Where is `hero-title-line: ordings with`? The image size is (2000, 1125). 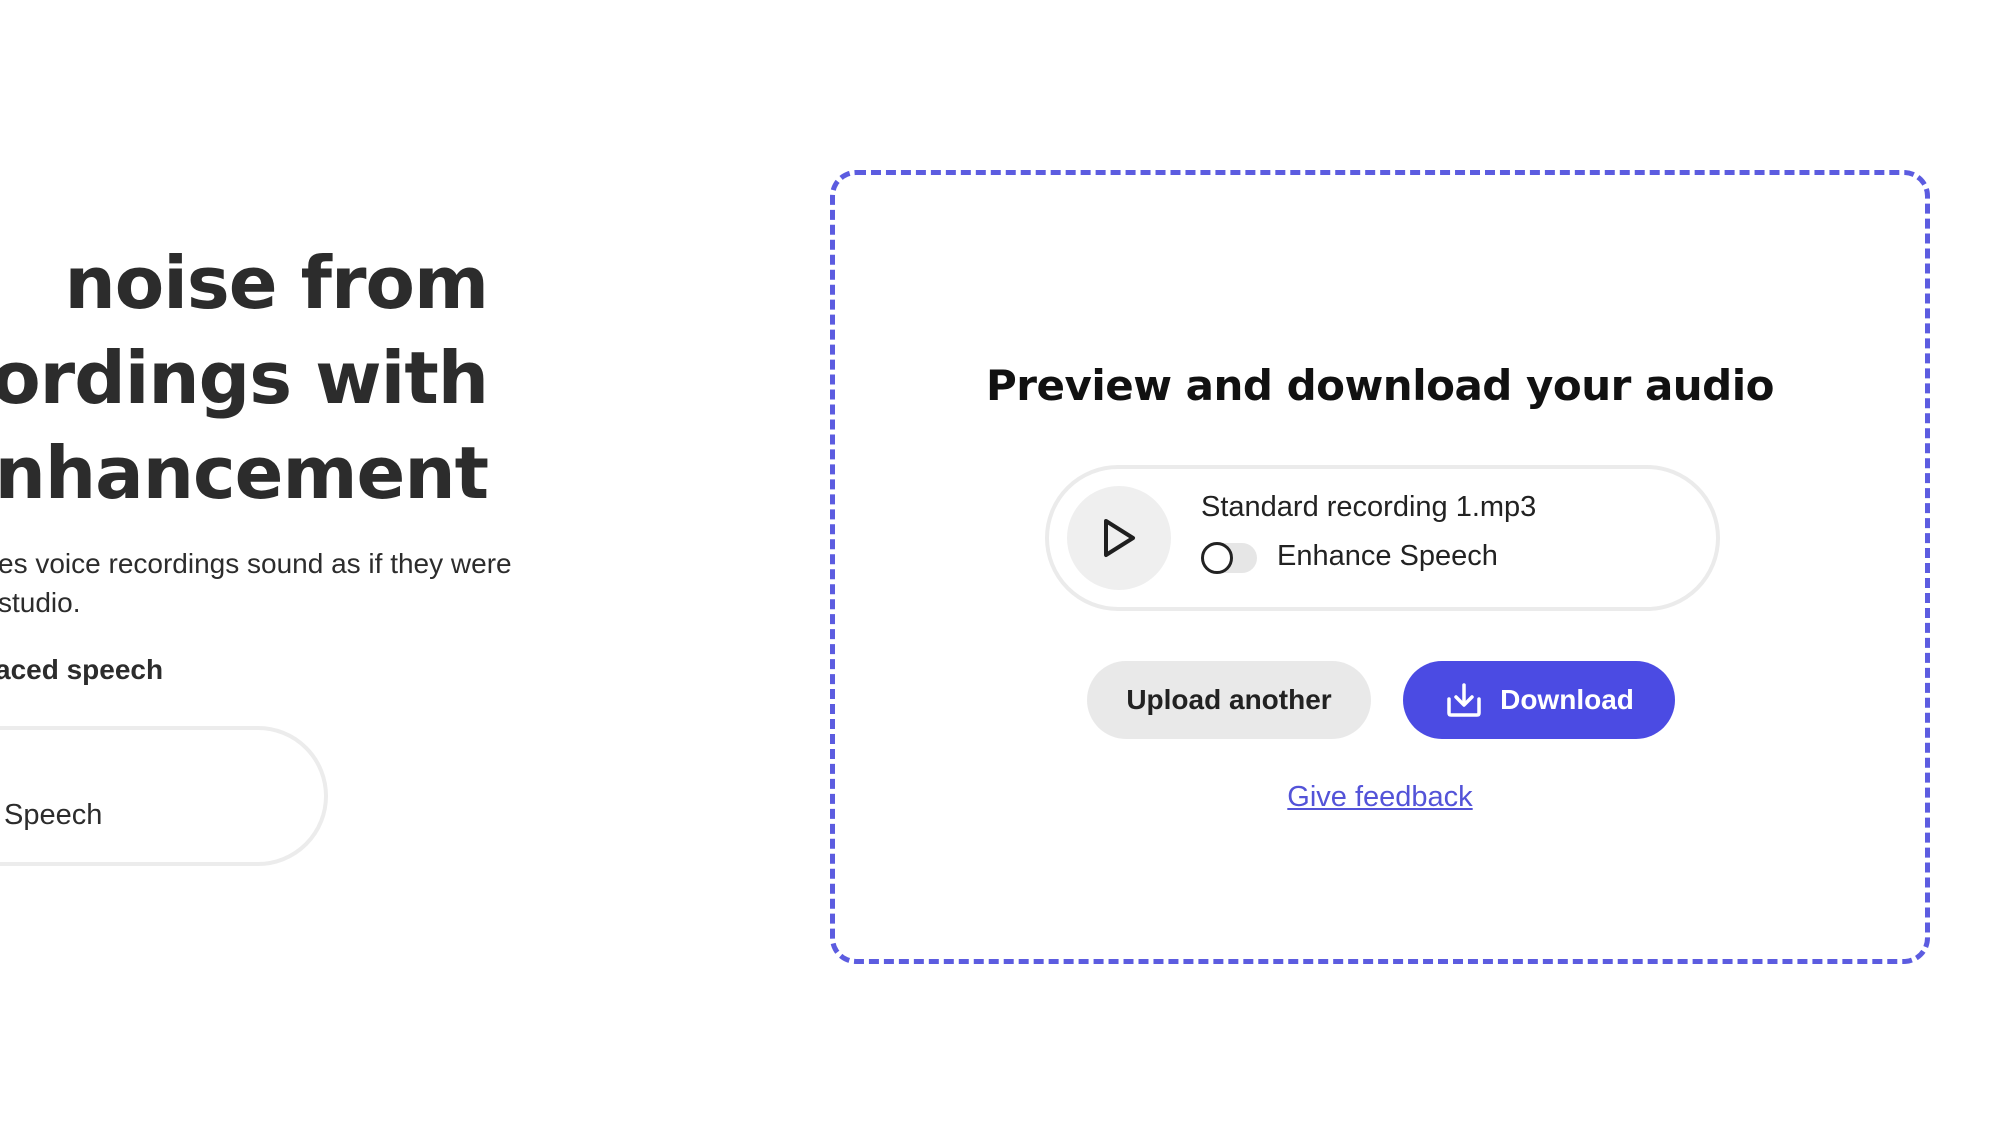 hero-title-line: ordings with is located at coordinates (244, 378).